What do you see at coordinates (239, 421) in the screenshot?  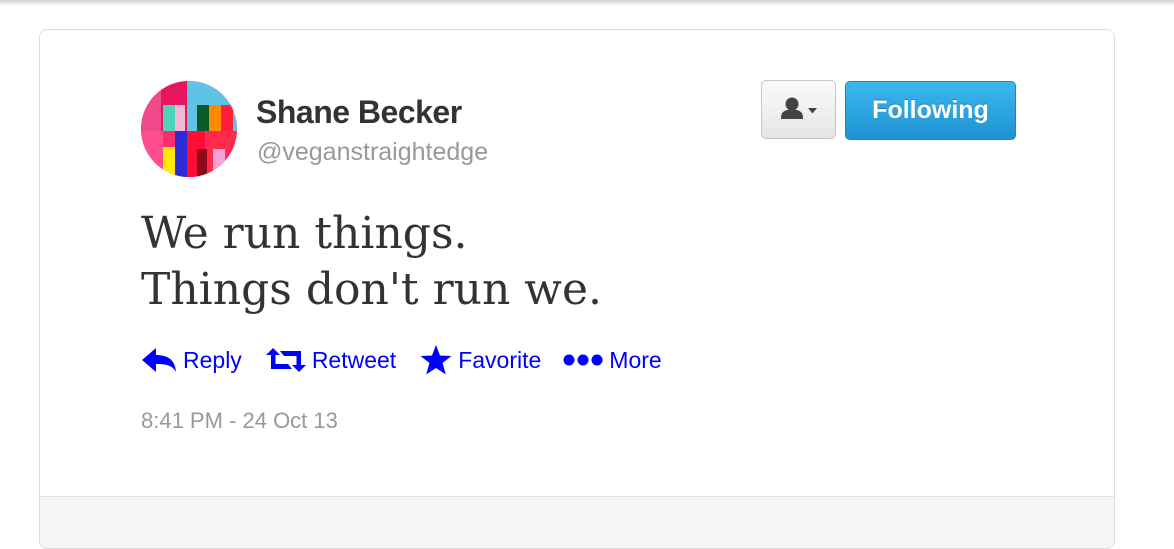 I see `tweet-timestamp: 8:41 PM - 24 Oct 13` at bounding box center [239, 421].